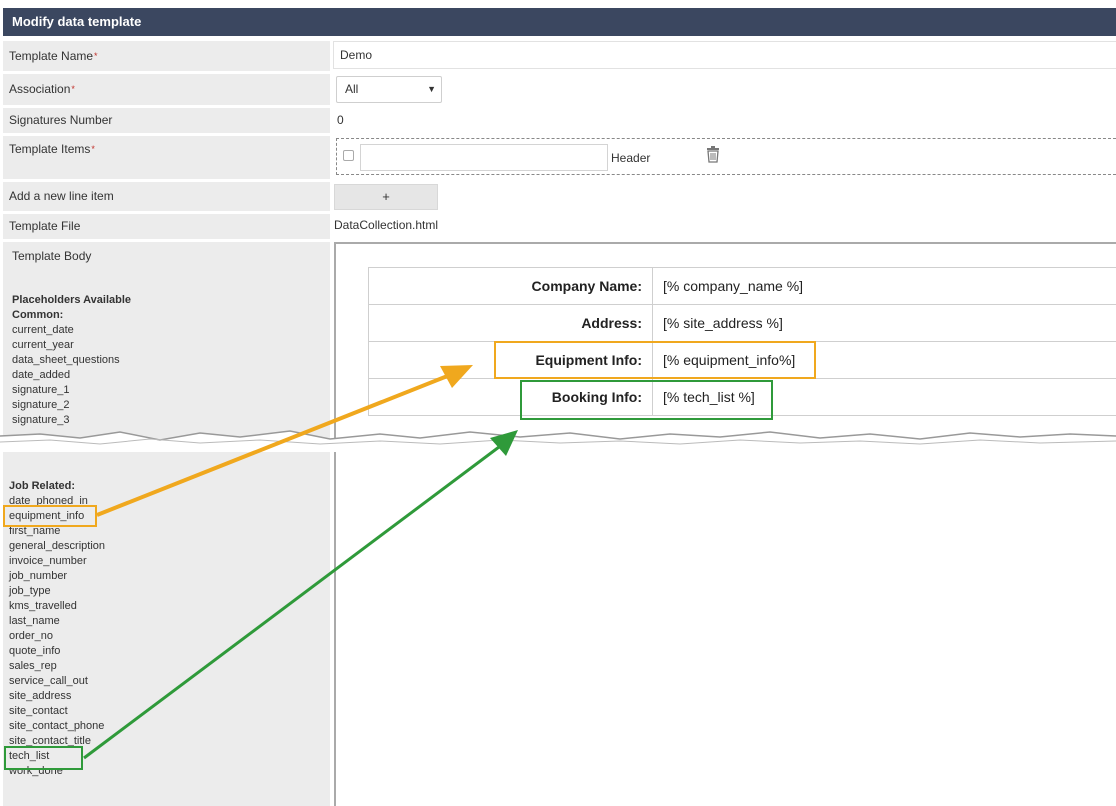  What do you see at coordinates (41, 390) in the screenshot?
I see `placeholder-item: signature_1` at bounding box center [41, 390].